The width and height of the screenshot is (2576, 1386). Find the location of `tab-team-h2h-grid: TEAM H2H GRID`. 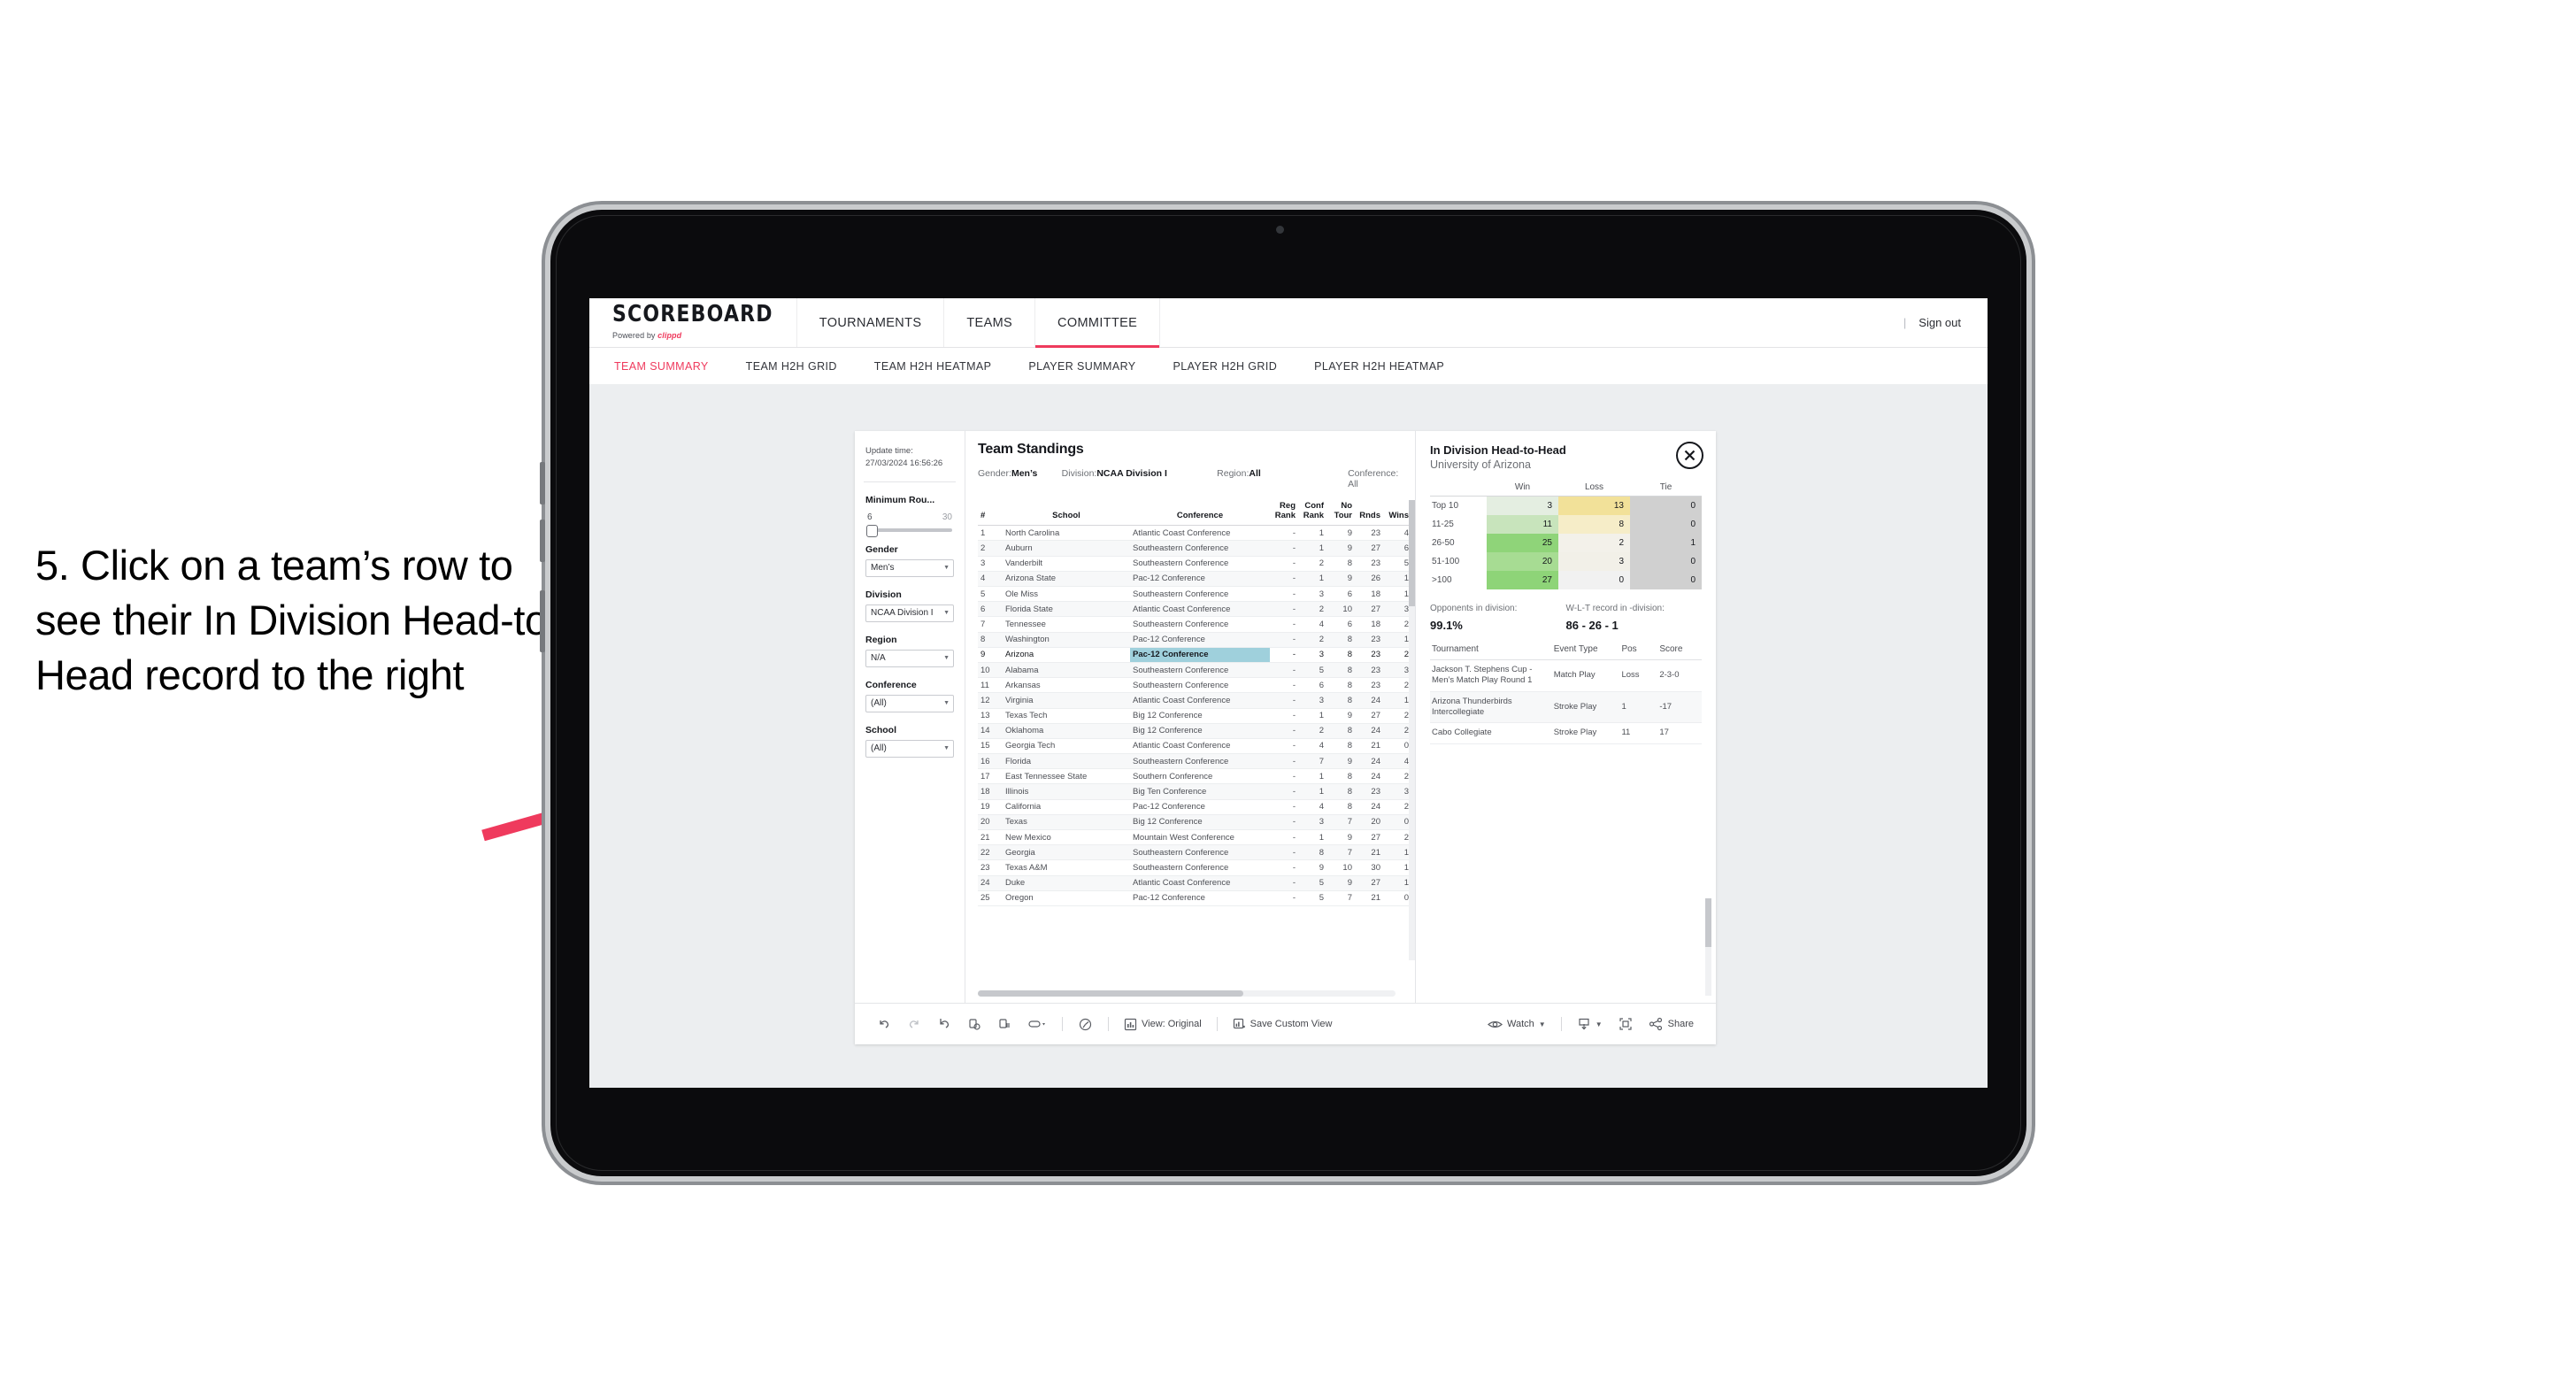

tab-team-h2h-grid: TEAM H2H GRID is located at coordinates (801, 366).